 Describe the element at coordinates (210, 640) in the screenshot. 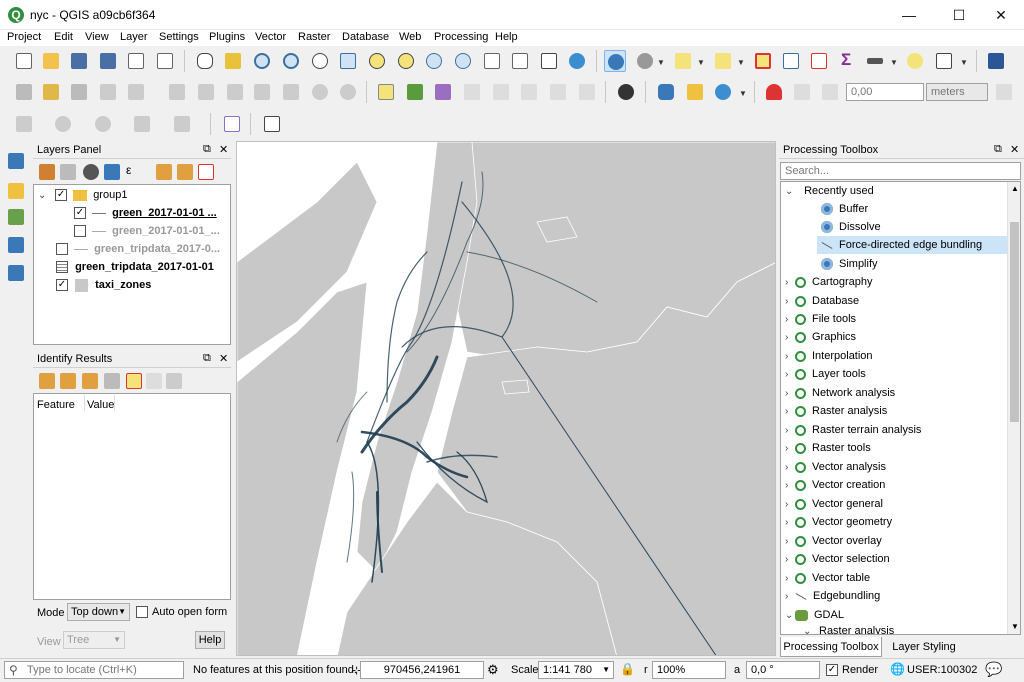

I see `help-button: Help` at that location.